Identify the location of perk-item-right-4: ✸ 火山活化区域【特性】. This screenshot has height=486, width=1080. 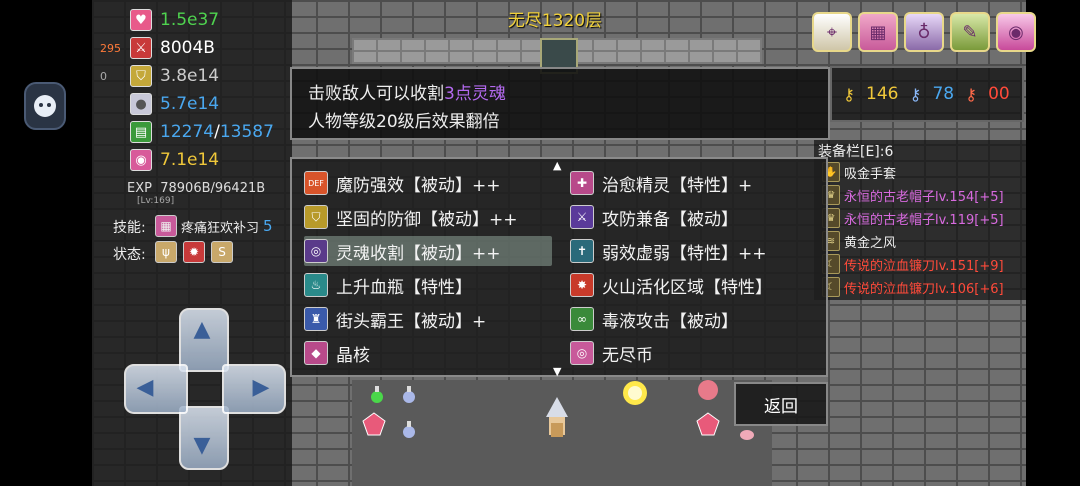
(694, 285).